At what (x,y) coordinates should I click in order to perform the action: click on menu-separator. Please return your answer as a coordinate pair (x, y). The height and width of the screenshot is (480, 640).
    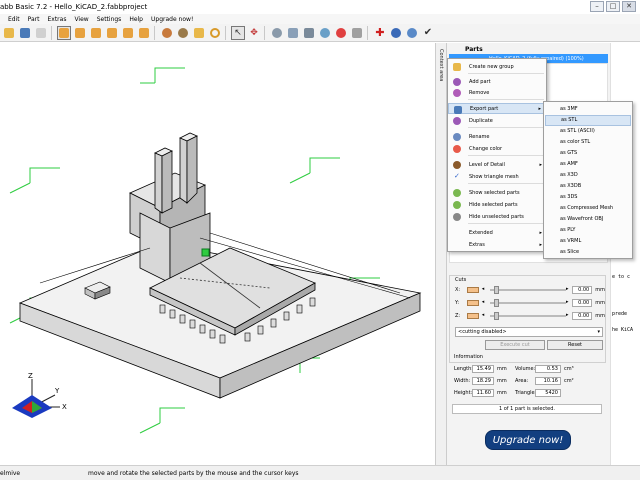
    Looking at the image, I should click on (506, 73).